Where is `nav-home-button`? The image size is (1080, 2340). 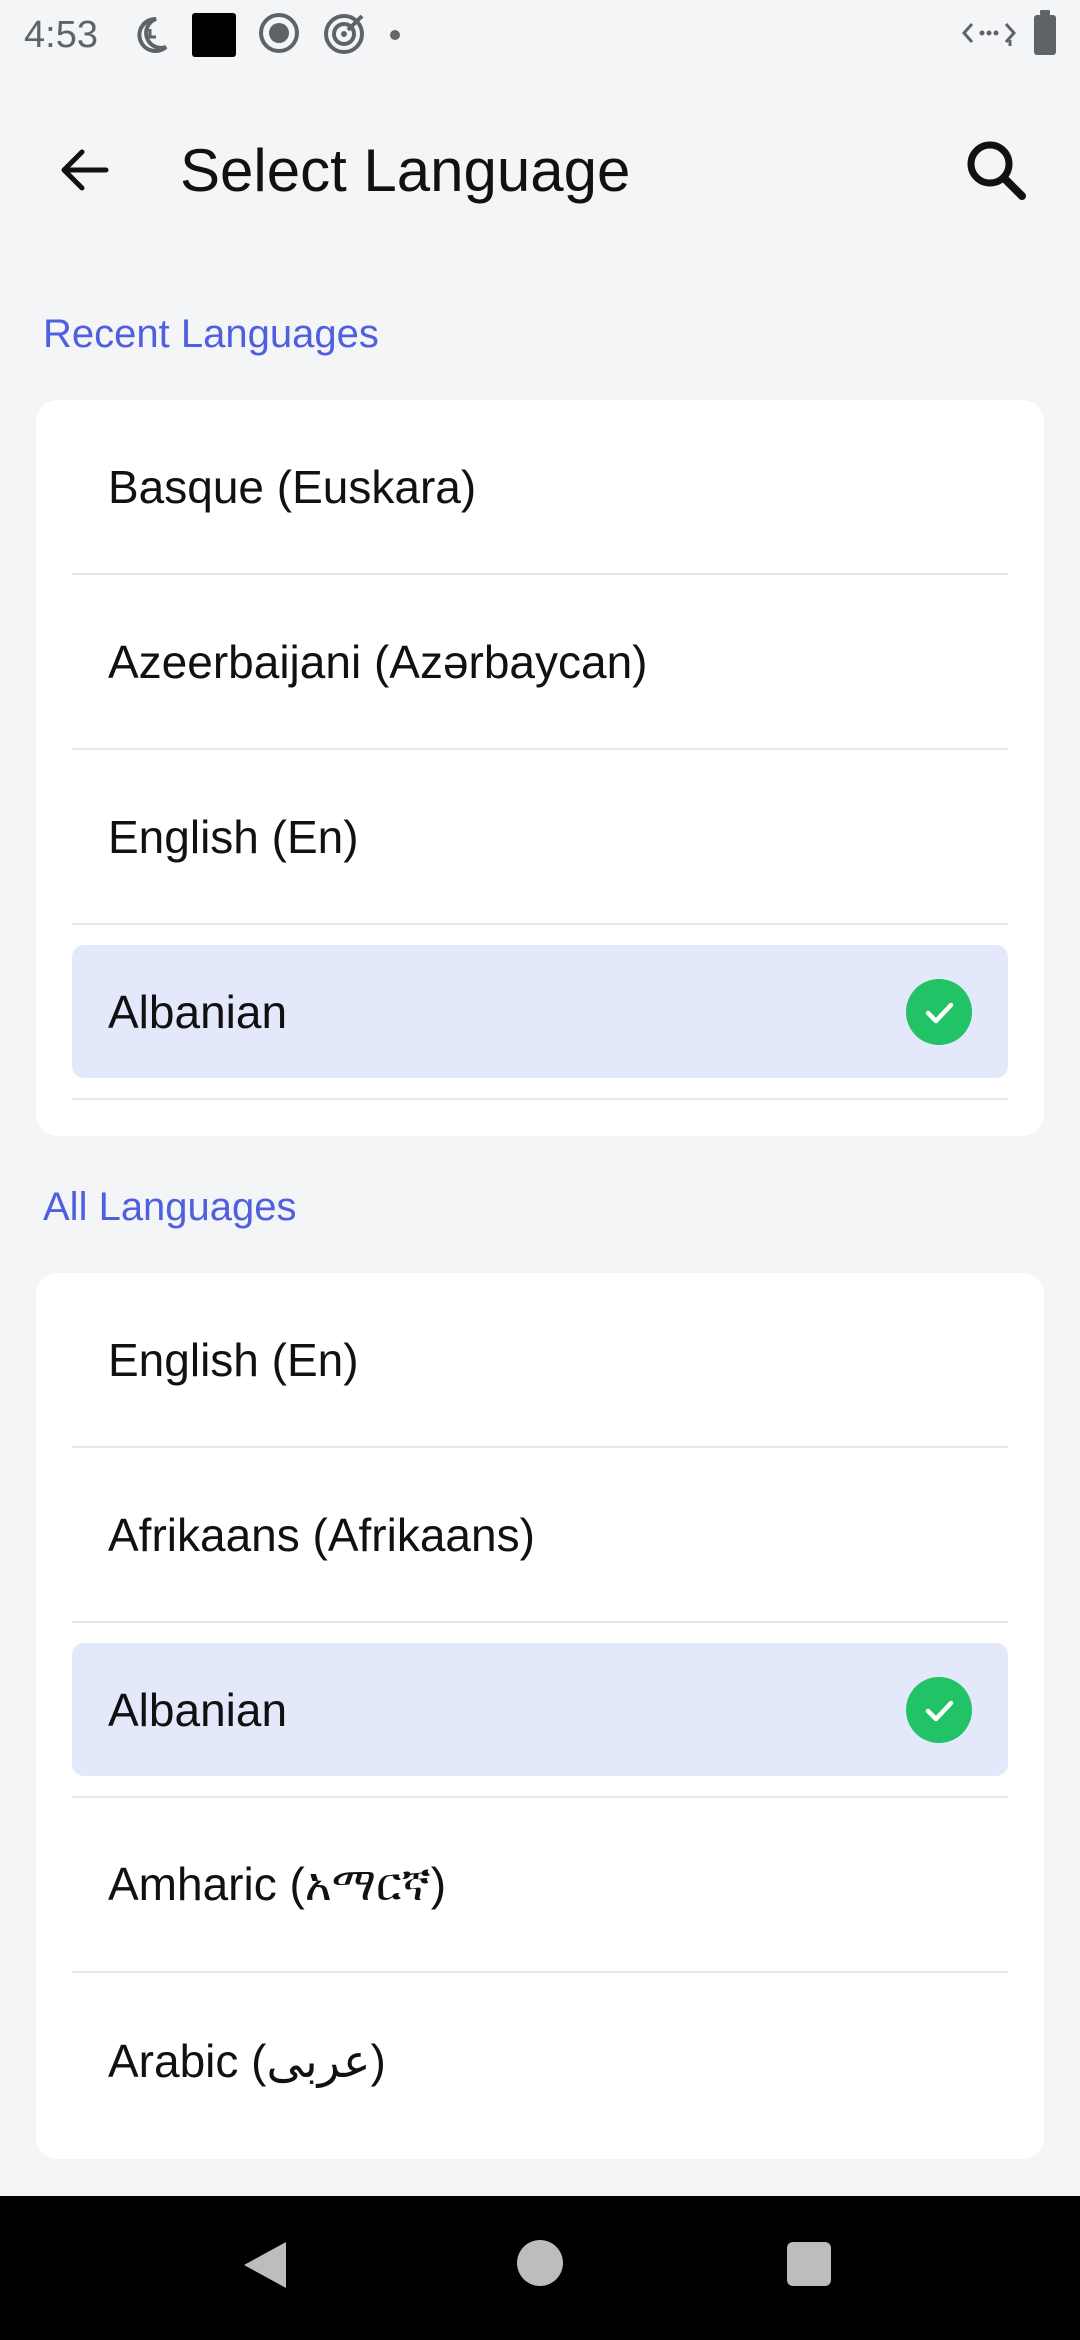 nav-home-button is located at coordinates (540, 2263).